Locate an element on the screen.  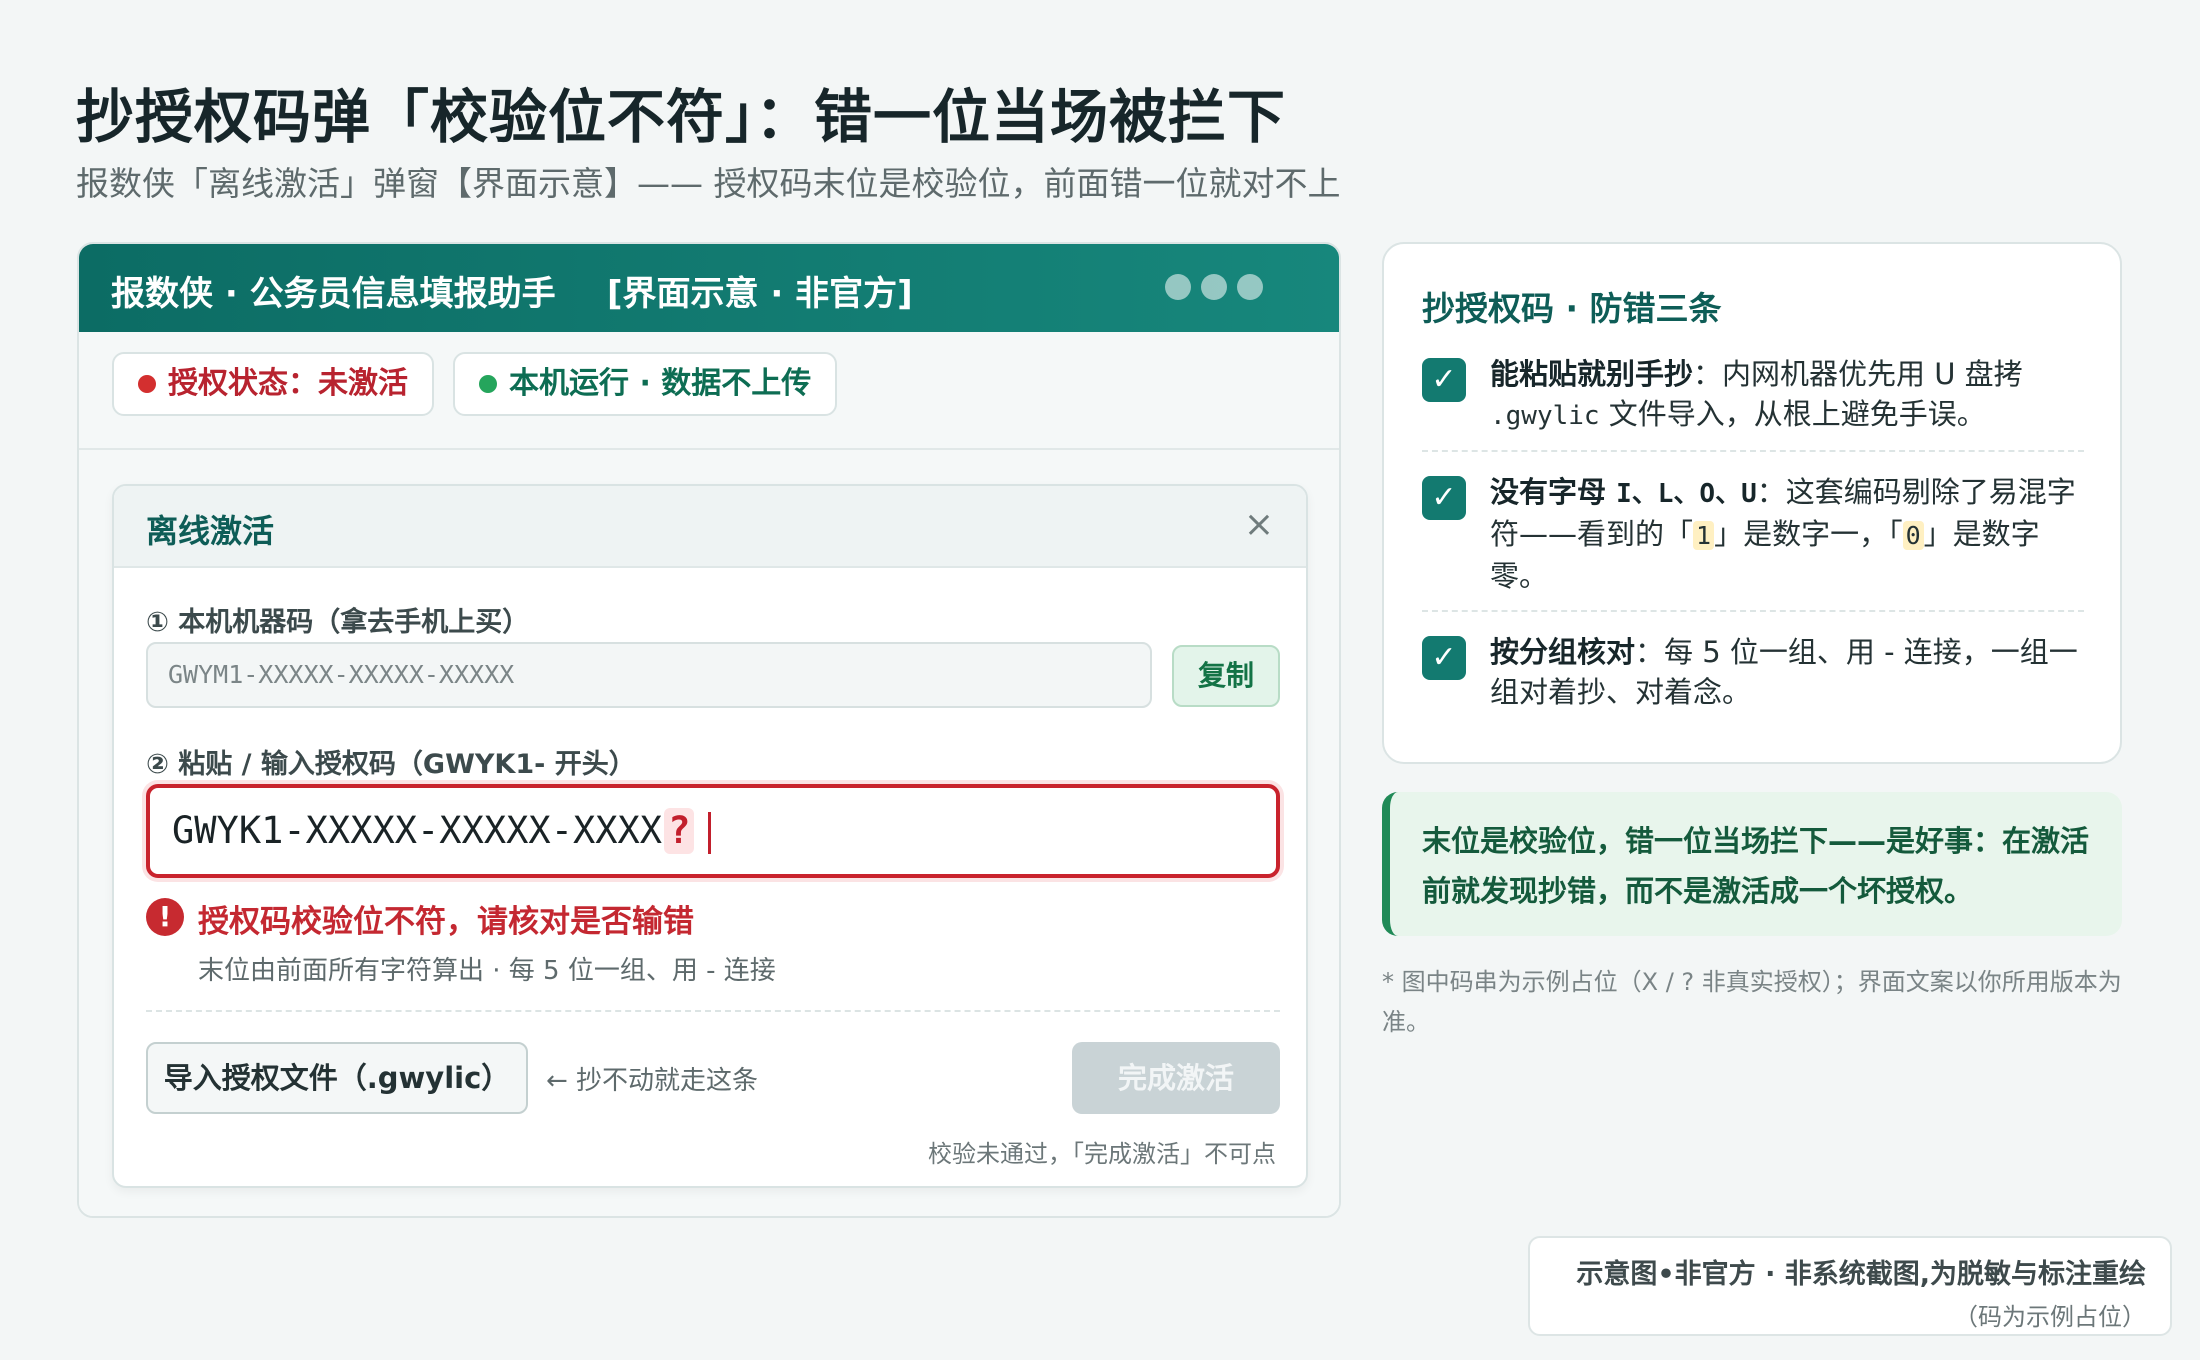
dialog-divider is located at coordinates (713, 1011).